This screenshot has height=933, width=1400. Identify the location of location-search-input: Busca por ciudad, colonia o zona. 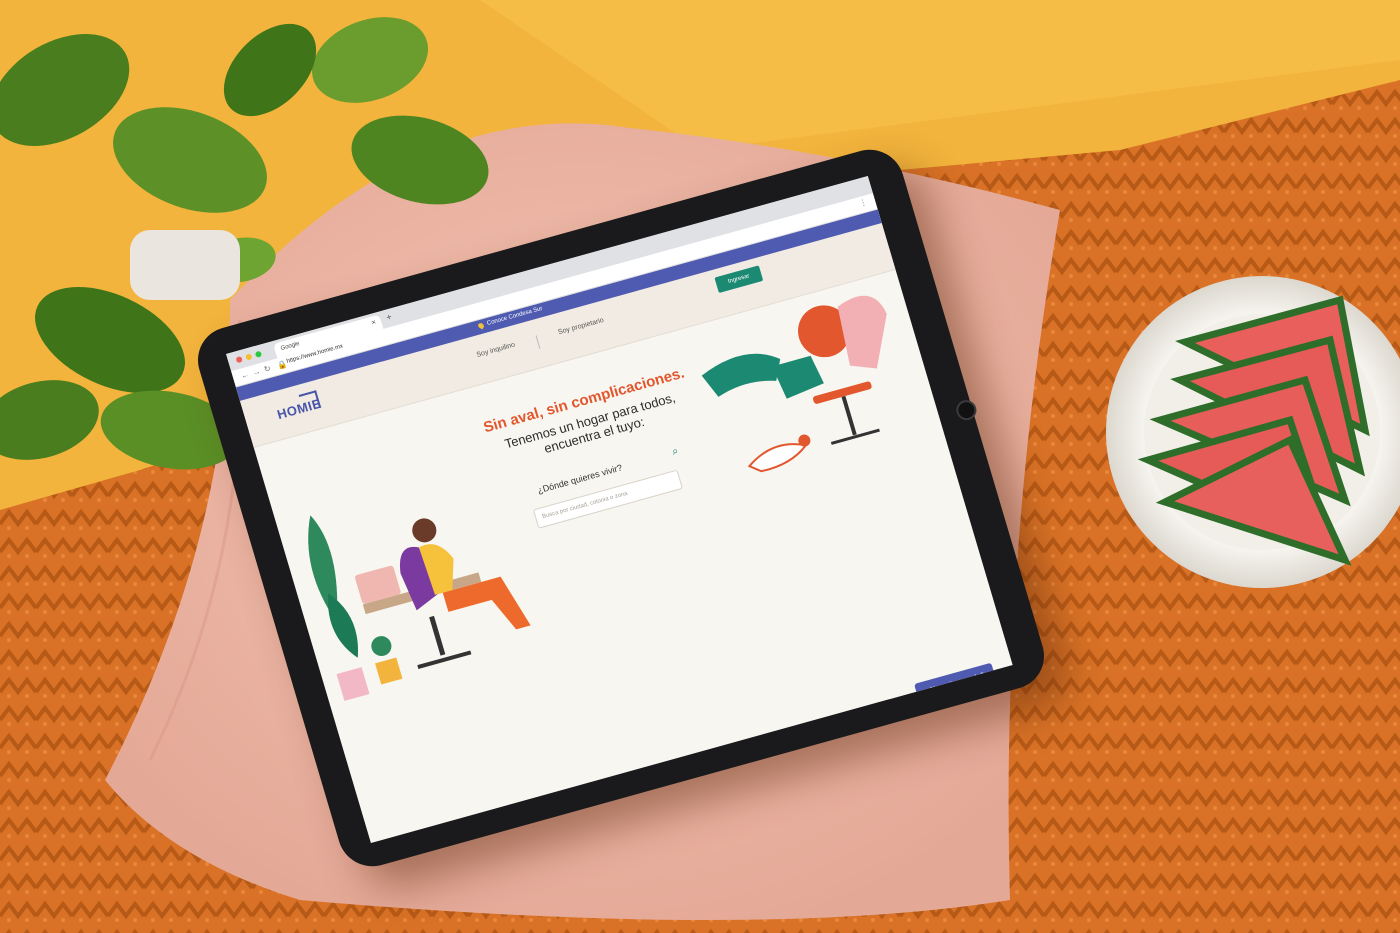
(608, 499).